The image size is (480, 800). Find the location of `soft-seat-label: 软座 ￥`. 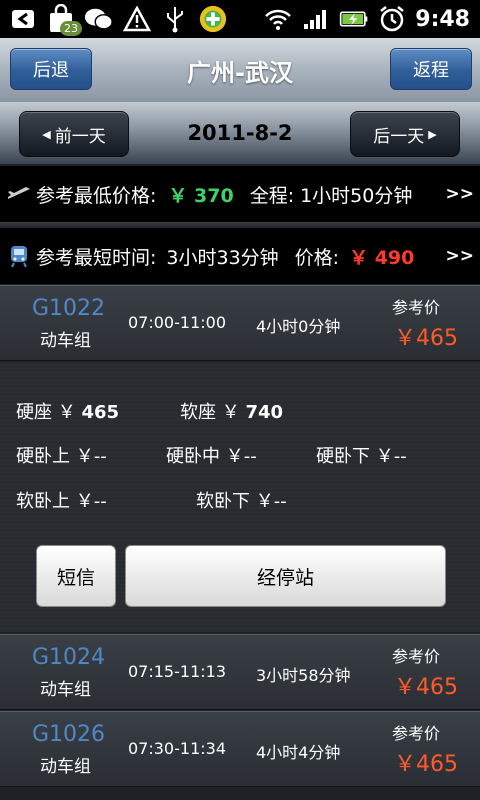

soft-seat-label: 软座 ￥ is located at coordinates (210, 412).